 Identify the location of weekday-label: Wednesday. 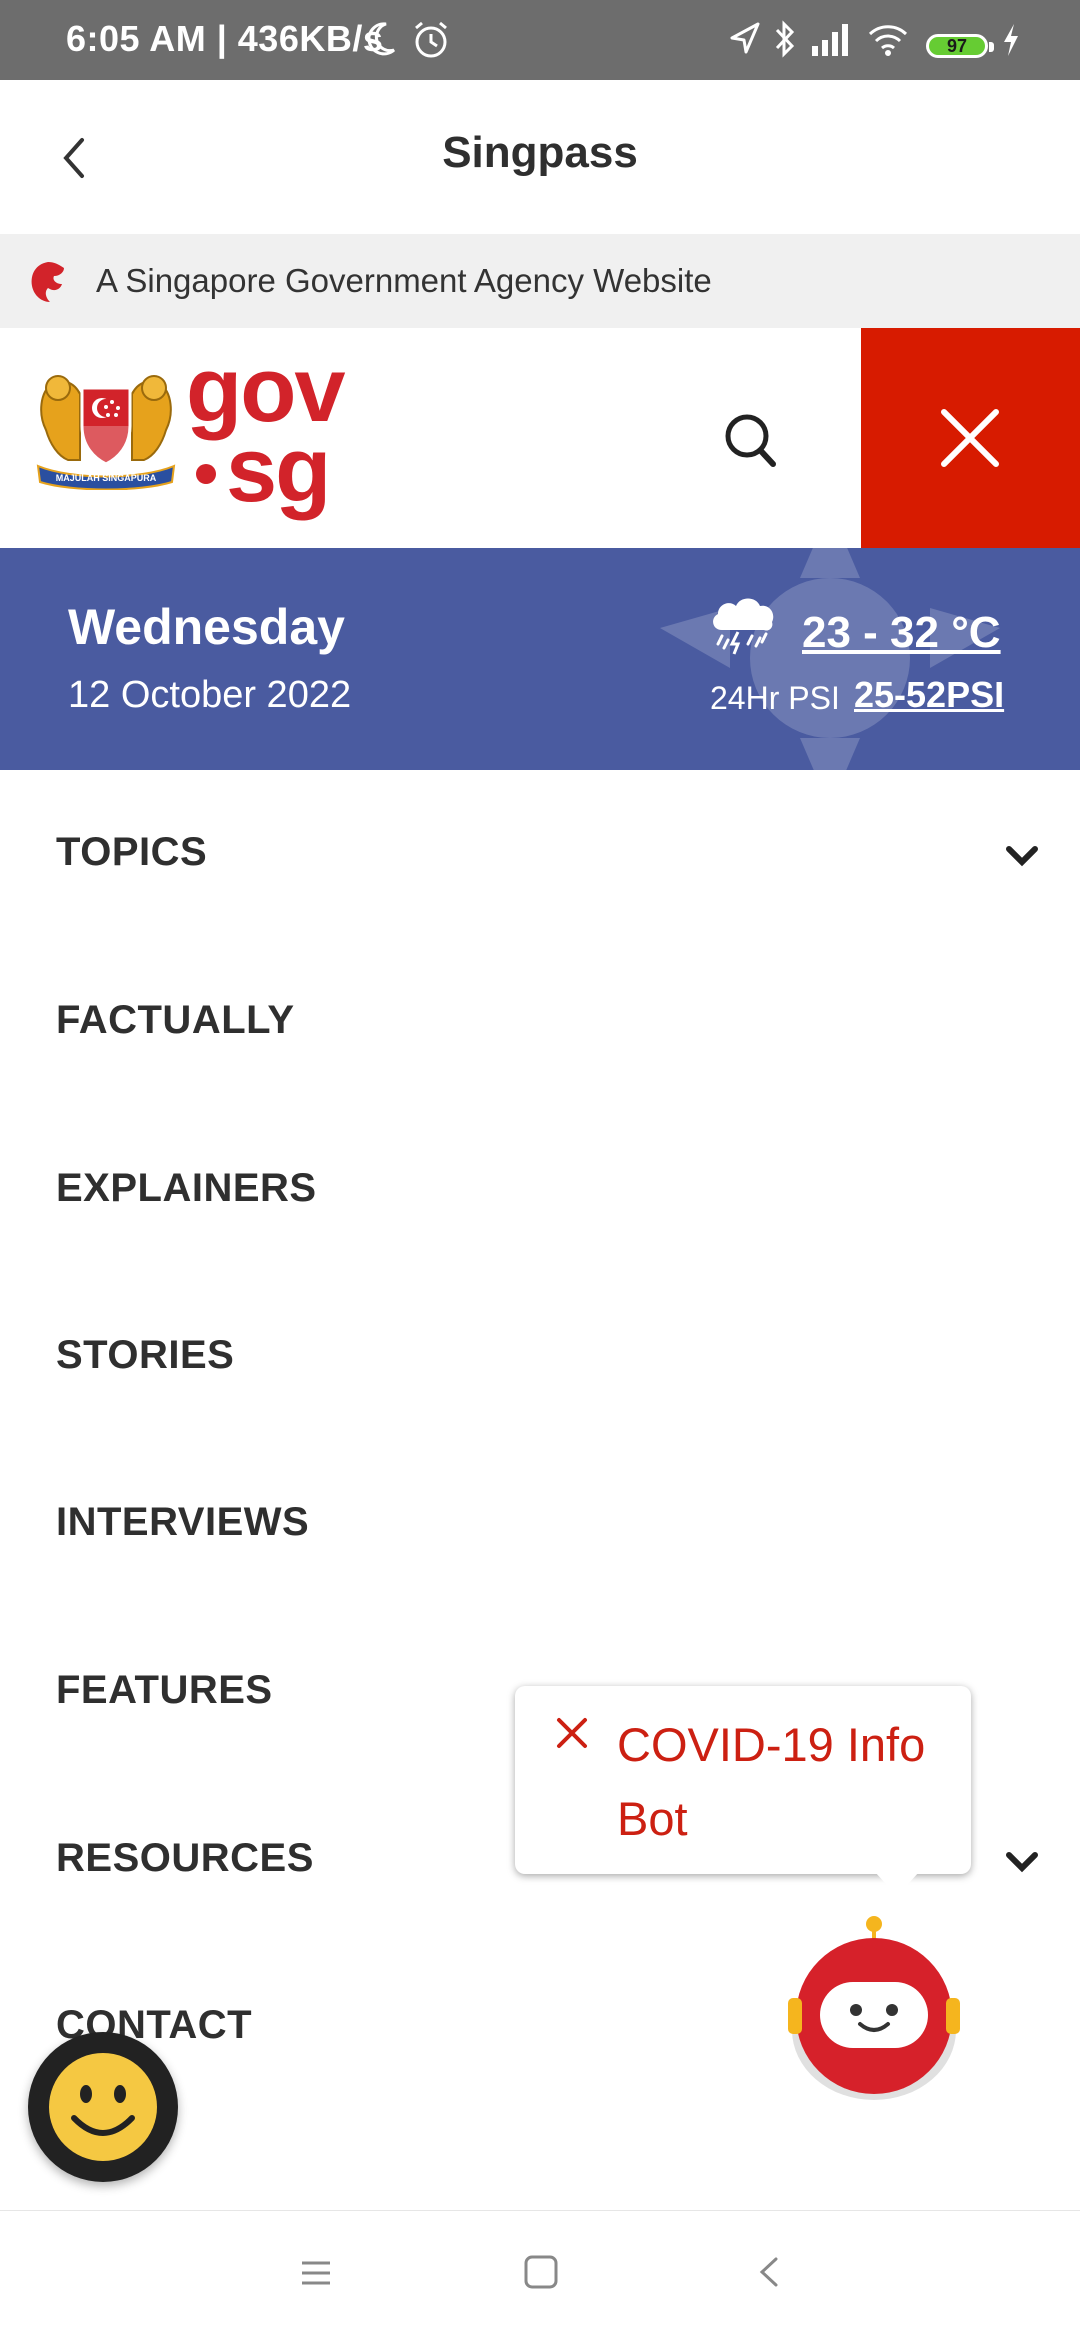
(206, 627).